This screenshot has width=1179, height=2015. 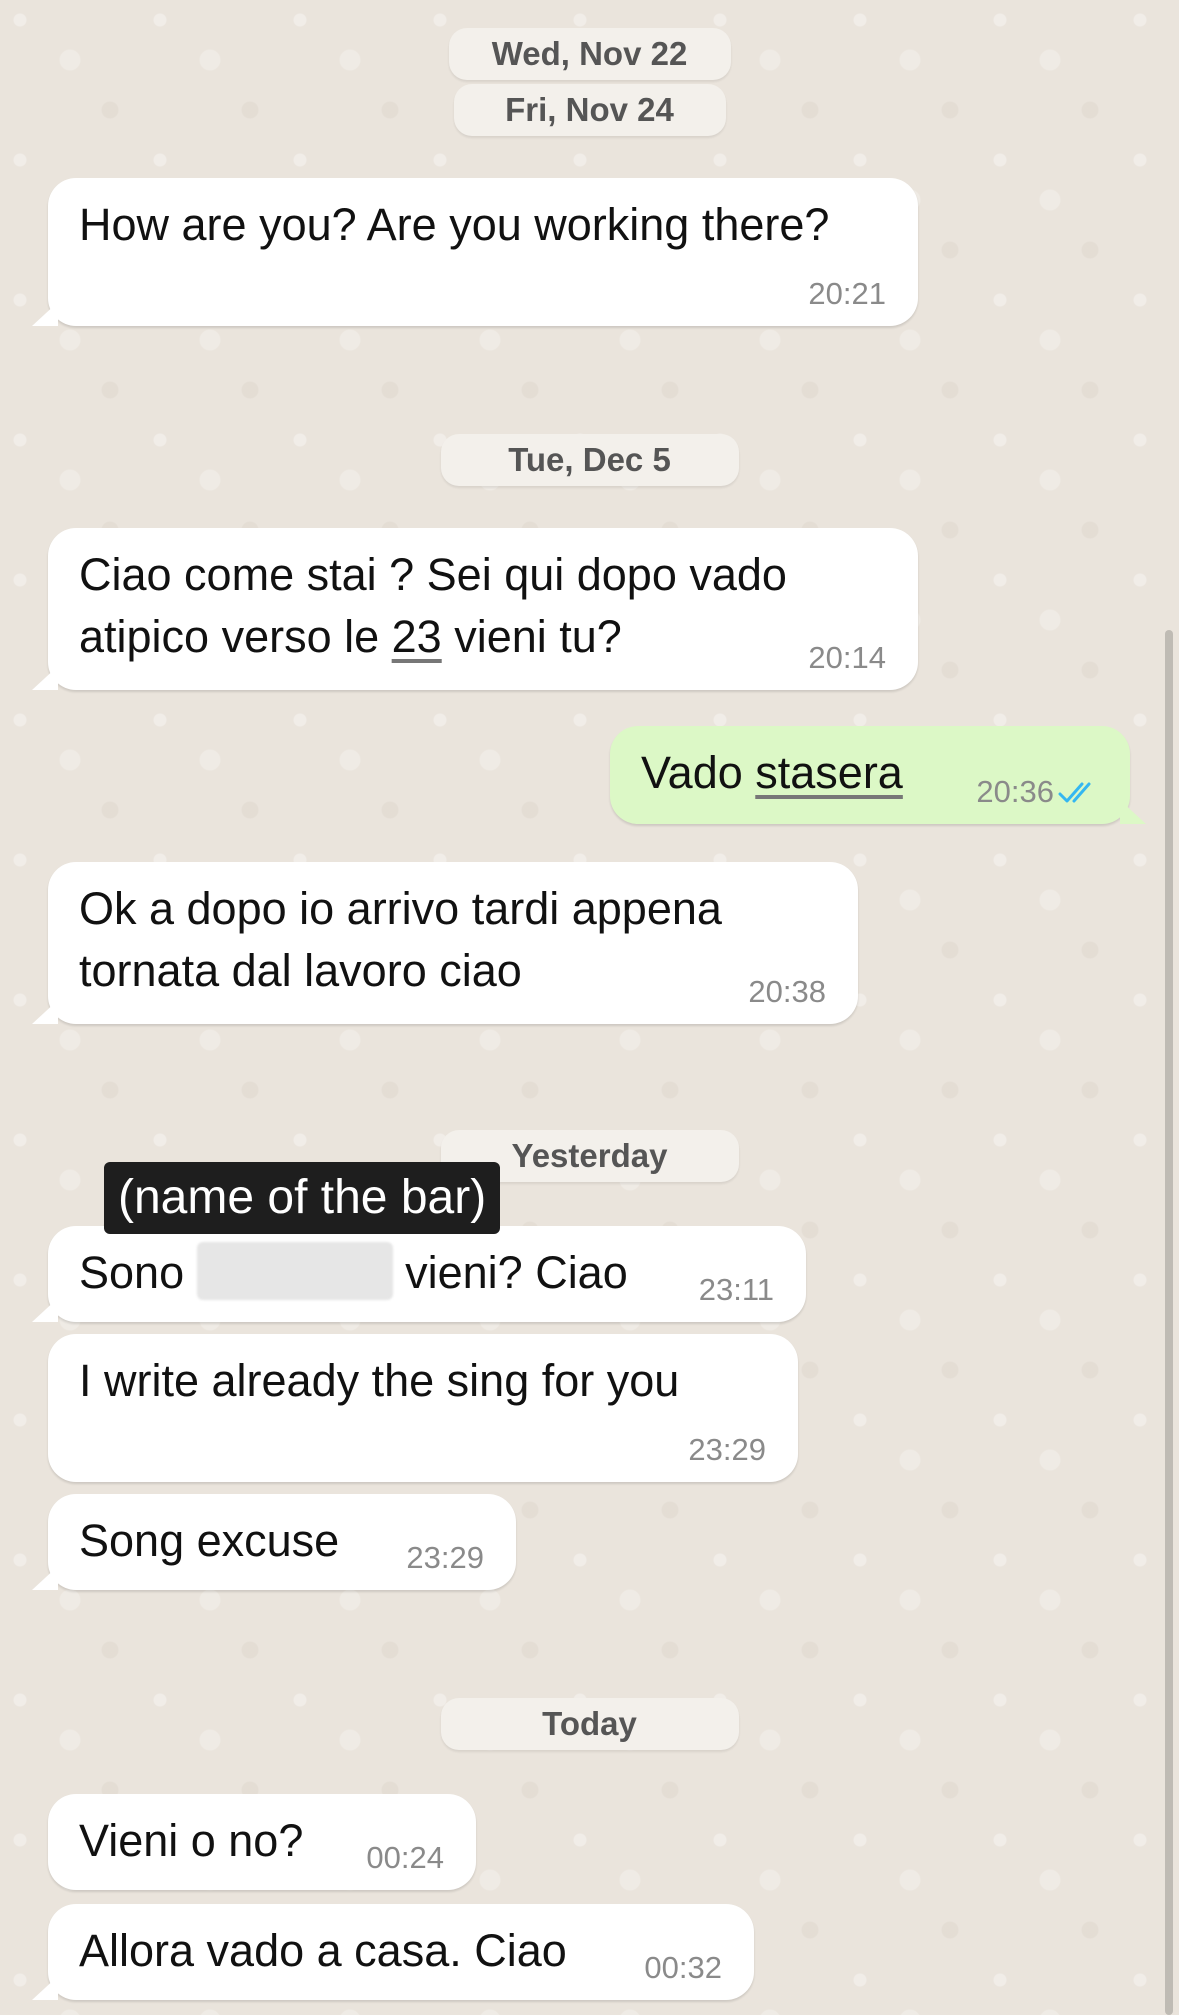 I want to click on message-bubble-incoming: Song excuse 23:29, so click(x=274, y=1542).